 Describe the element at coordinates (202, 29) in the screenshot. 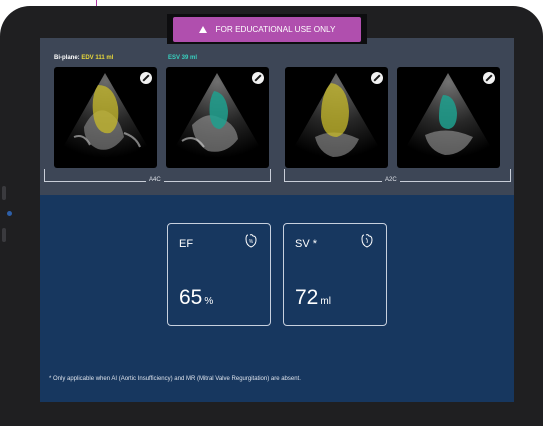

I see `warning-triangle-icon` at that location.